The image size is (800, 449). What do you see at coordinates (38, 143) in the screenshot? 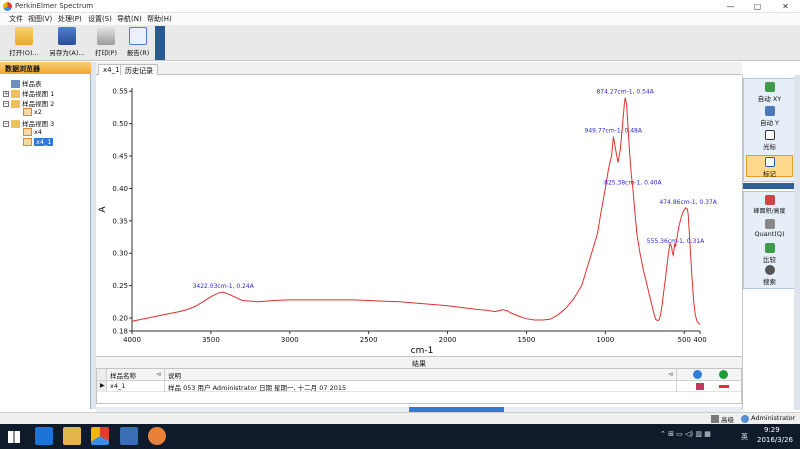
I see `tree-item-x4-1: x4_1` at bounding box center [38, 143].